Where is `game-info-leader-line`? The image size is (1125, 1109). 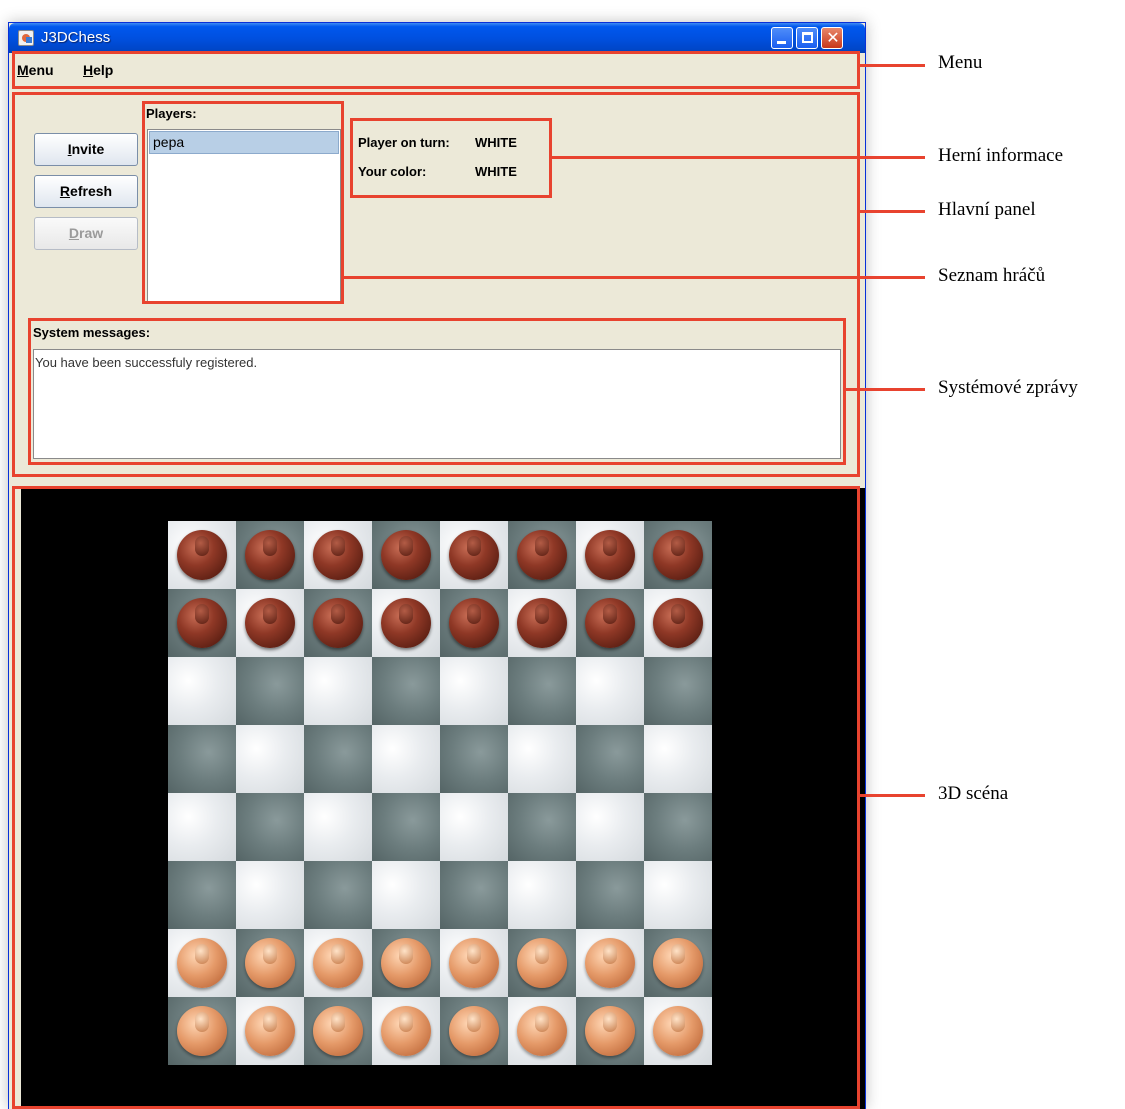
game-info-leader-line is located at coordinates (738, 157).